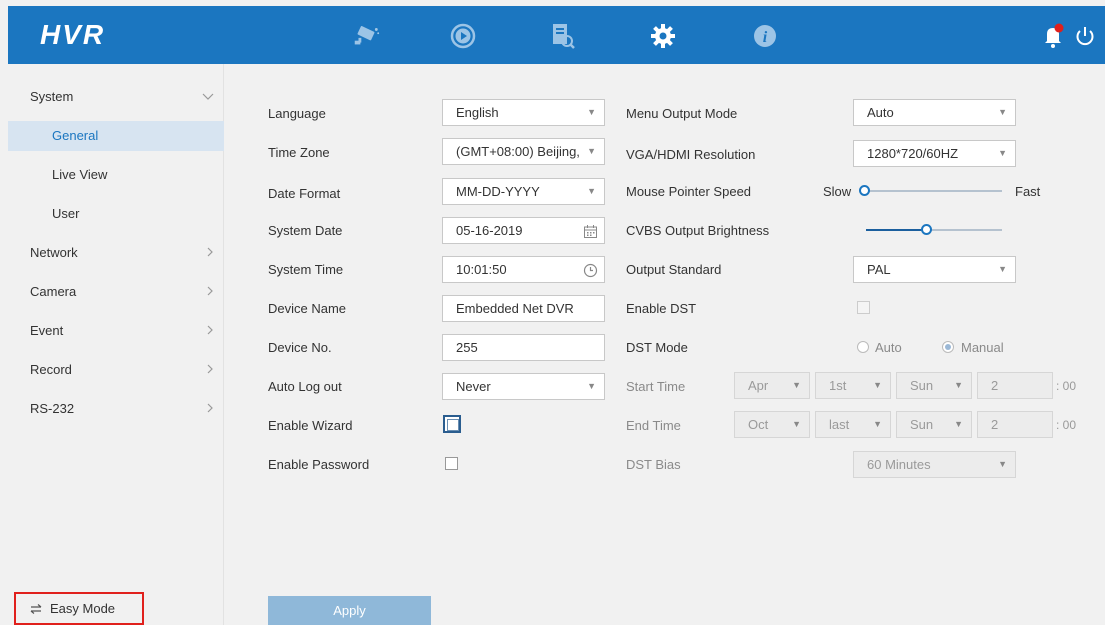  Describe the element at coordinates (772, 424) in the screenshot. I see `end-time-month-select: Oct ▼` at that location.